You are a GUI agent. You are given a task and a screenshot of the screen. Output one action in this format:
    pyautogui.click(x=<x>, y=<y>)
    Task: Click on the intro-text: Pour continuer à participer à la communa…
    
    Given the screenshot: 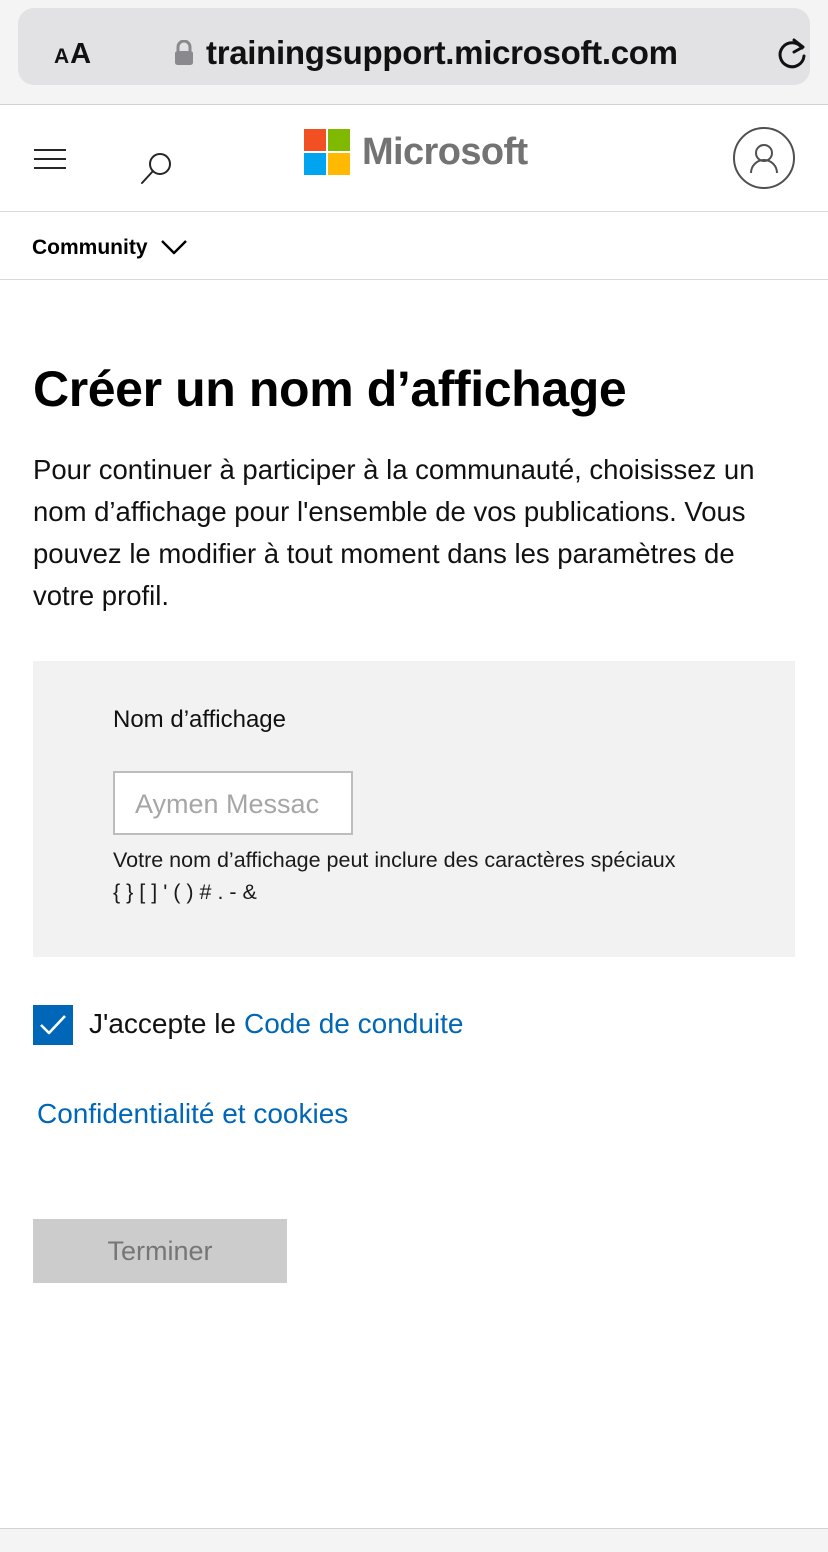 What is the action you would take?
    pyautogui.click(x=394, y=532)
    